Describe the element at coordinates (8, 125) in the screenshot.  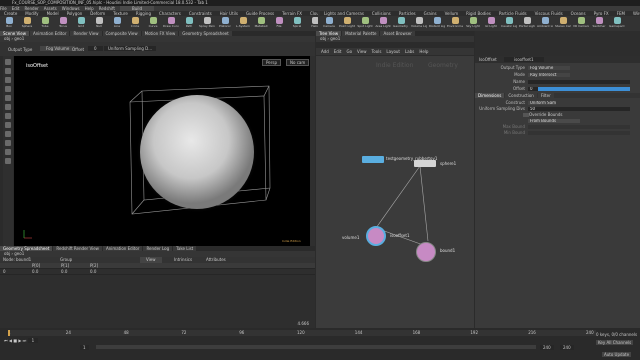
I see `snap-icon` at that location.